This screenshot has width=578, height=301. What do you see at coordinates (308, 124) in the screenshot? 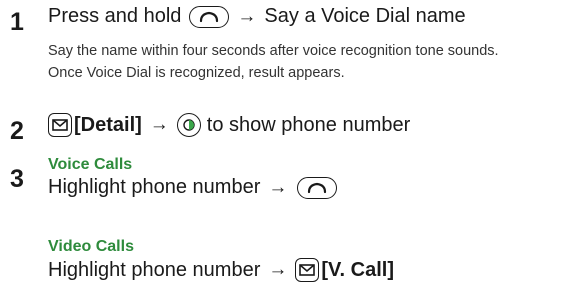
I see `instruction-text: to show phone number` at bounding box center [308, 124].